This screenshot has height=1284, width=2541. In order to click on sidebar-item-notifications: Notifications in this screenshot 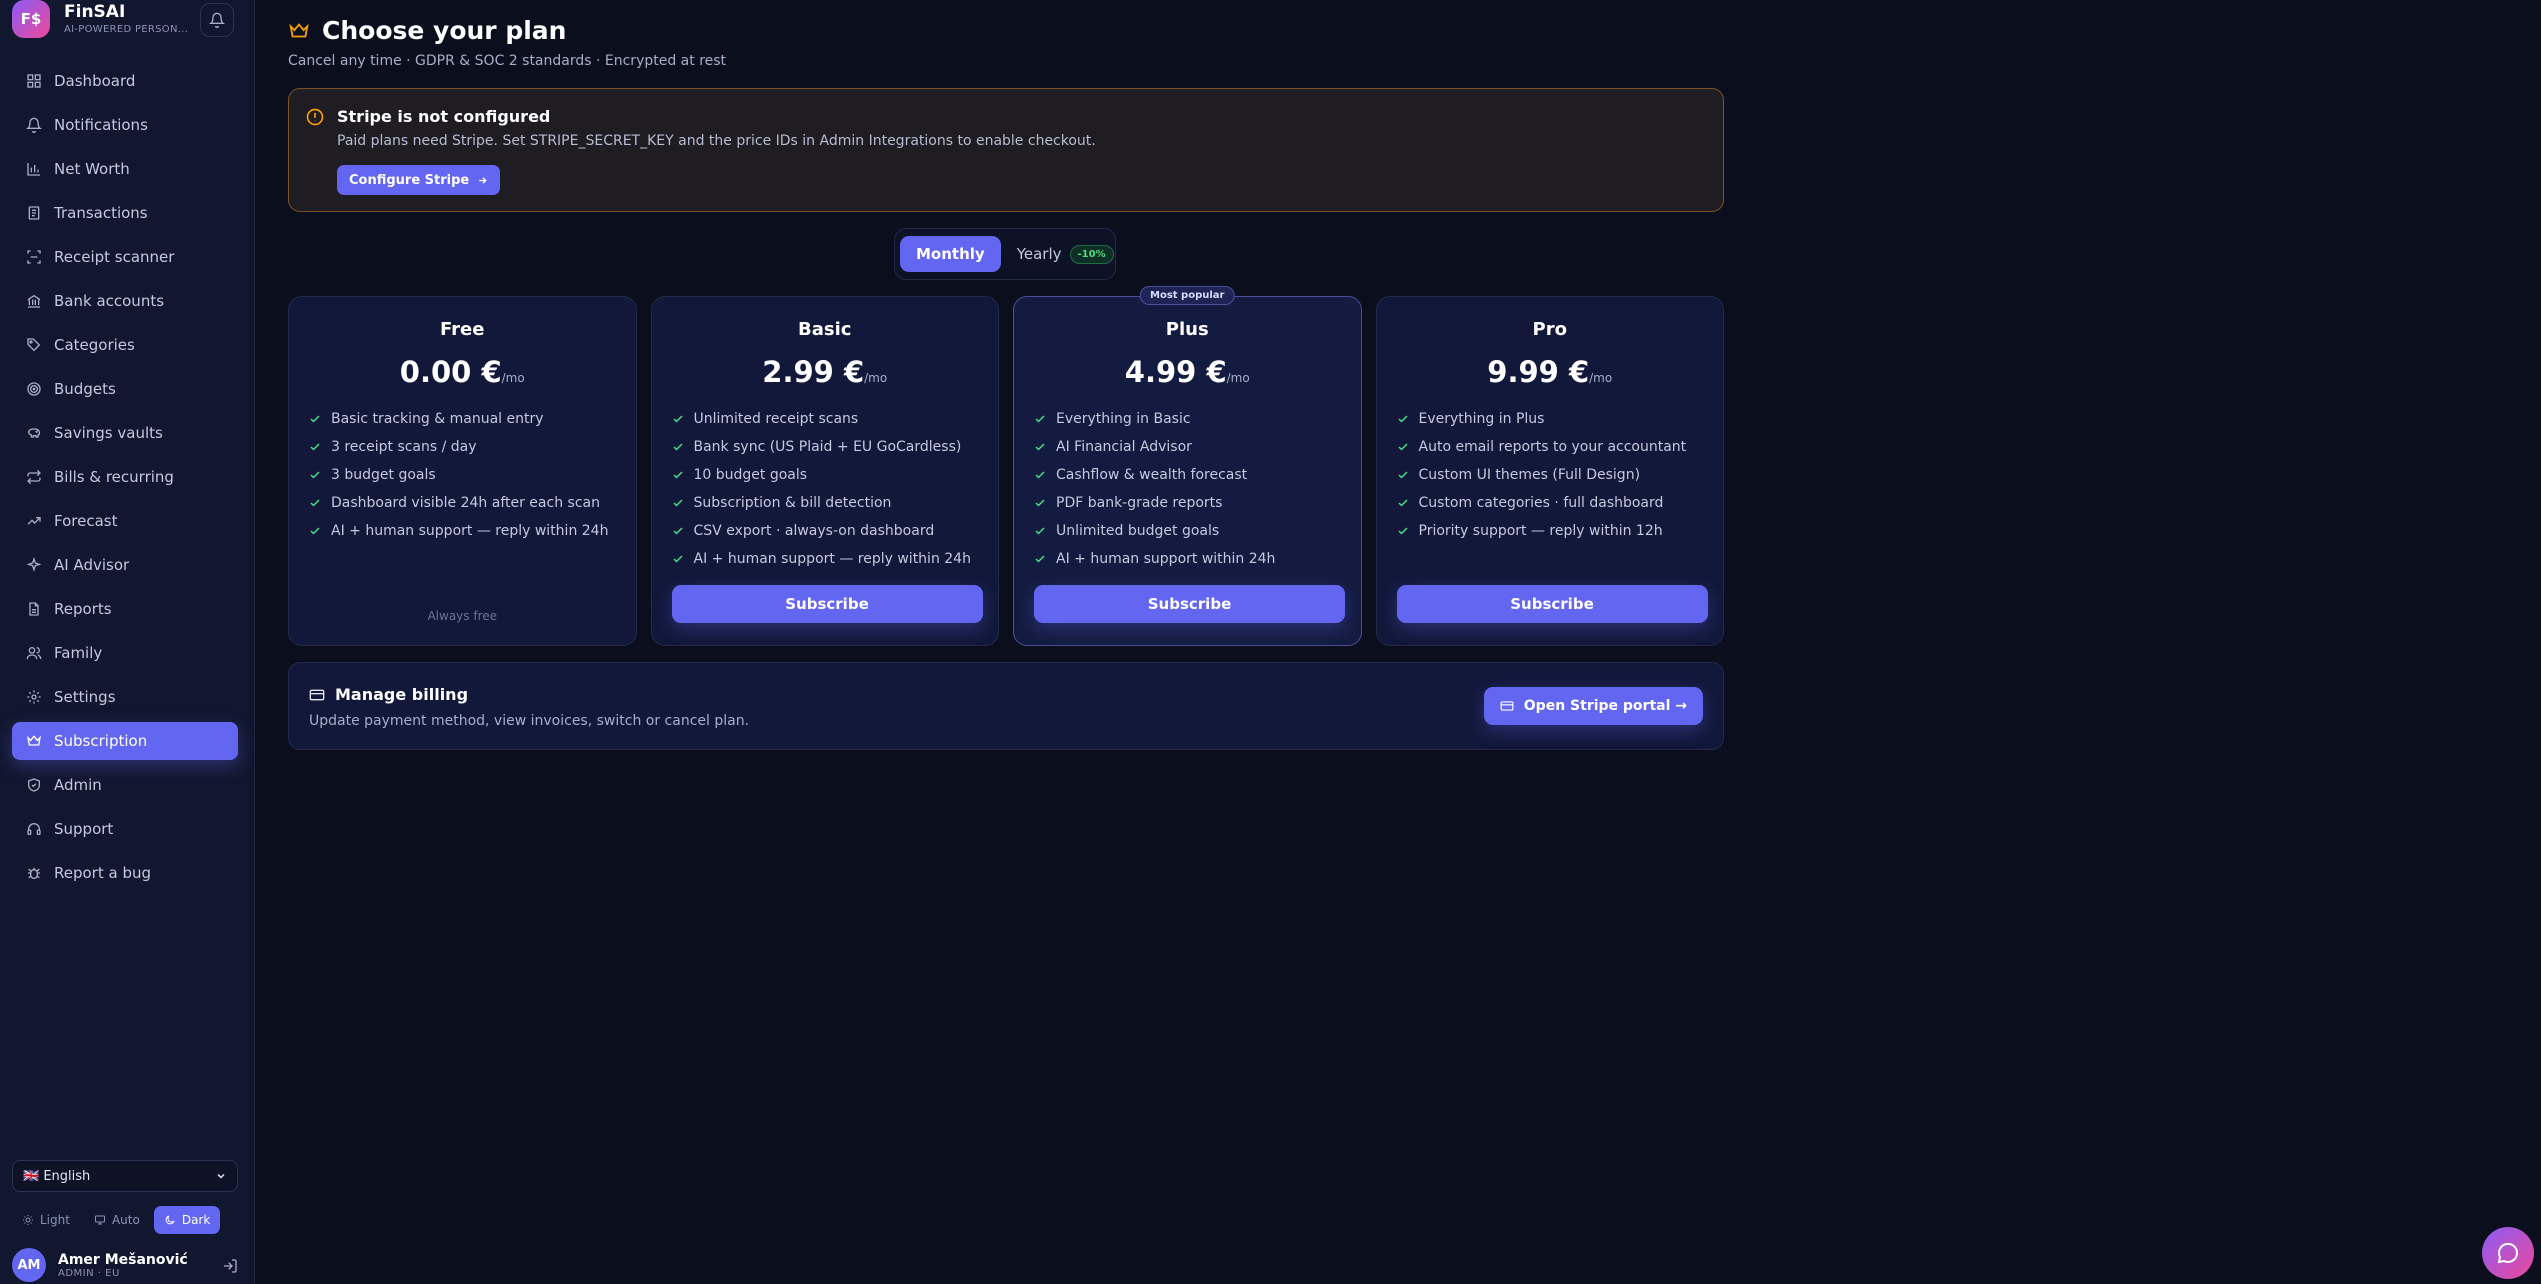, I will do `click(125, 125)`.